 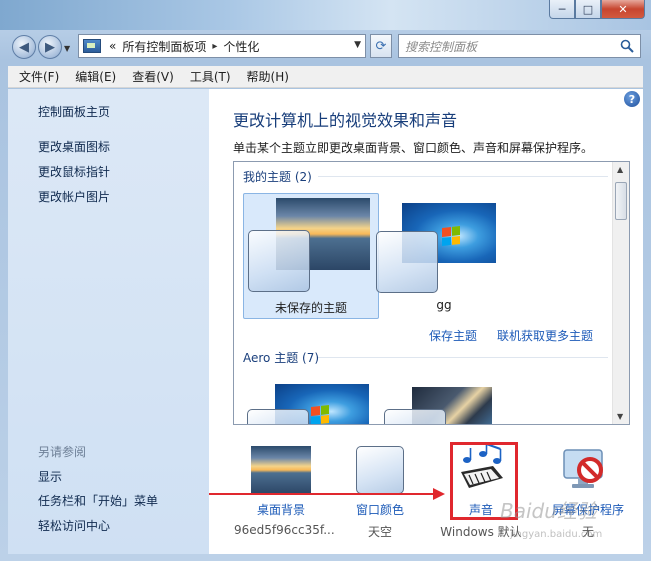 I want to click on menu-tools: 工具(T), so click(x=210, y=76).